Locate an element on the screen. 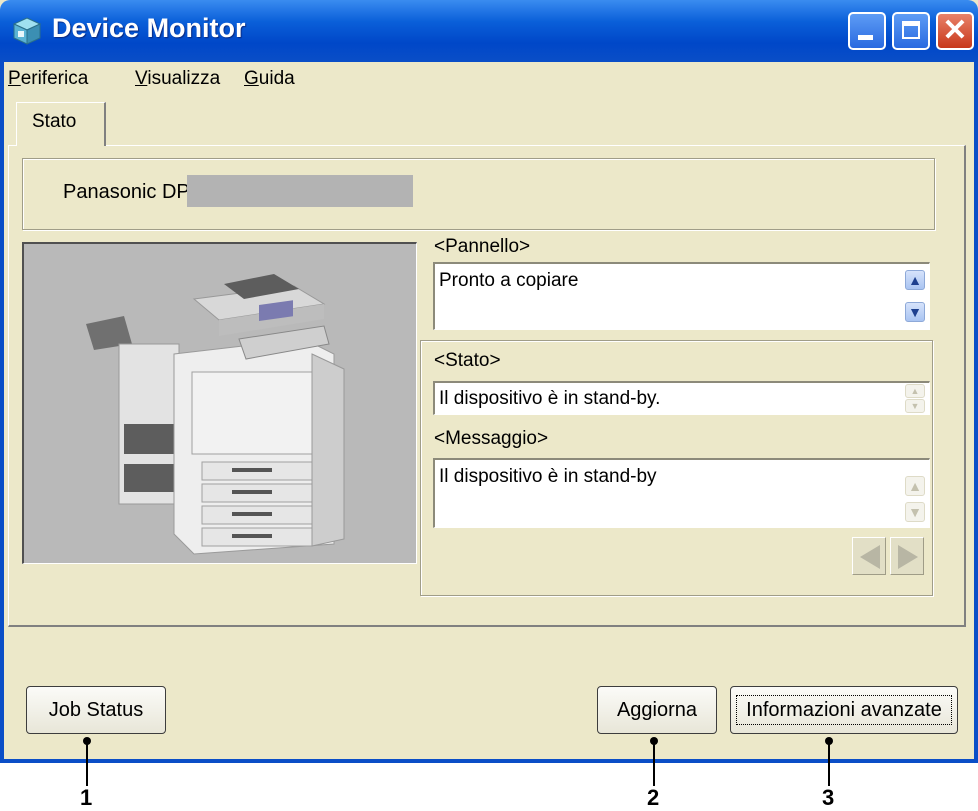 The image size is (978, 811). stato-scroll-down-icon: ▼ is located at coordinates (915, 406).